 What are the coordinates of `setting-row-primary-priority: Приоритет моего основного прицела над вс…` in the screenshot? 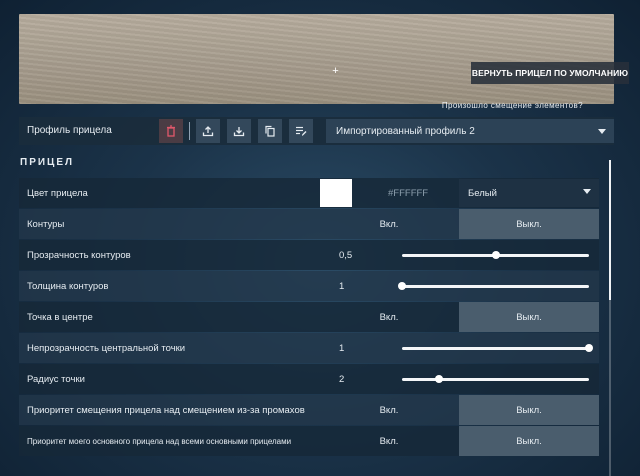 It's located at (309, 441).